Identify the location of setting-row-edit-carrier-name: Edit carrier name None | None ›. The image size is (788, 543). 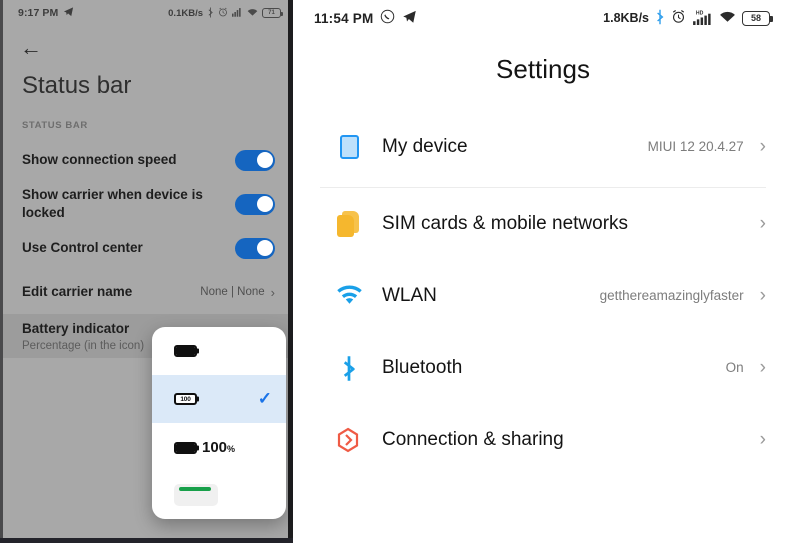
(146, 292).